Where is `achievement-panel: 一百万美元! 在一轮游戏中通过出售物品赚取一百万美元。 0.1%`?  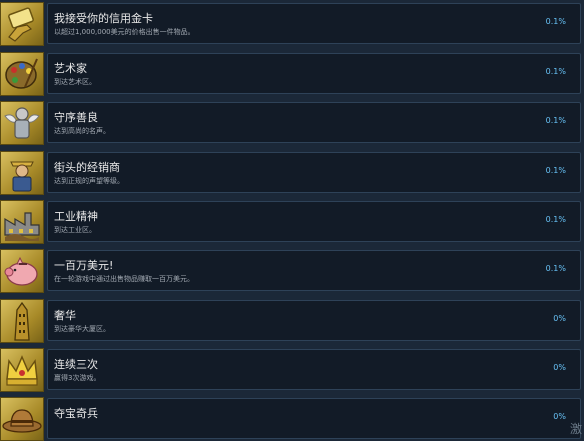 achievement-panel: 一百万美元! 在一轮游戏中通过出售物品赚取一百万美元。 0.1% is located at coordinates (314, 270).